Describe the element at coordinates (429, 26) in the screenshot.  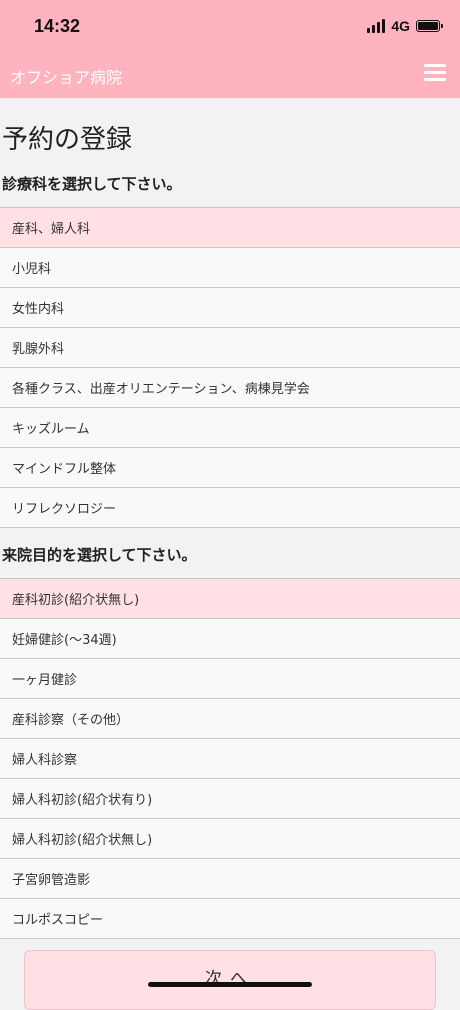
I see `battery-icon` at that location.